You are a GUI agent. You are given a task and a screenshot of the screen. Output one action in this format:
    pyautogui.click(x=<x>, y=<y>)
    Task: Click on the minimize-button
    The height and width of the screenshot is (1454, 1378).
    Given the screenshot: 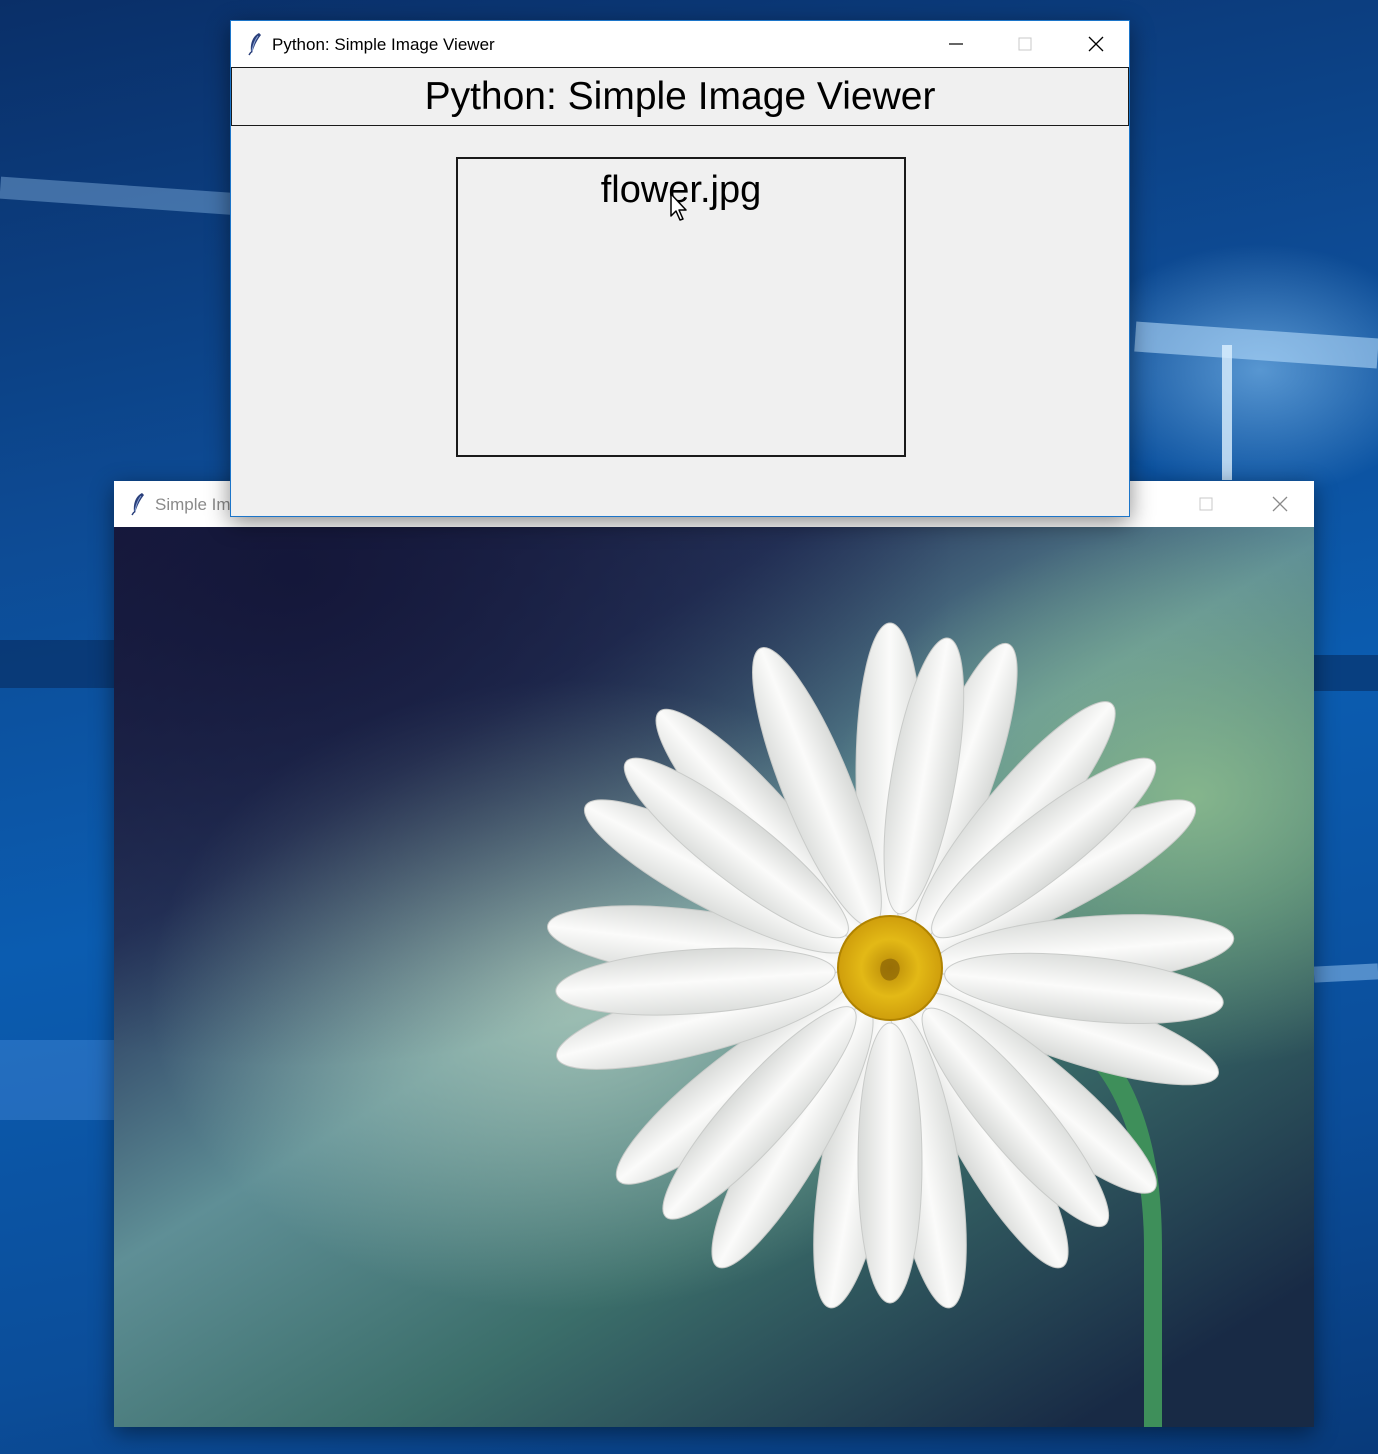 What is the action you would take?
    pyautogui.click(x=956, y=44)
    